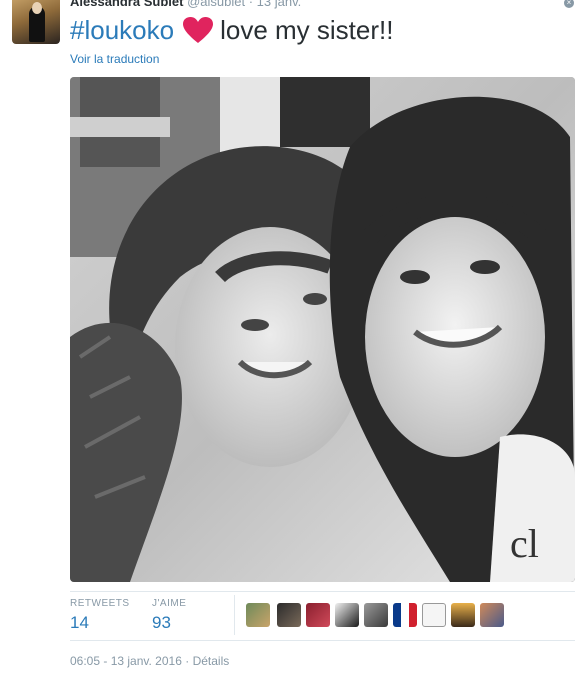  I want to click on tweet-text: #loukoko love my sister!!, so click(231, 30).